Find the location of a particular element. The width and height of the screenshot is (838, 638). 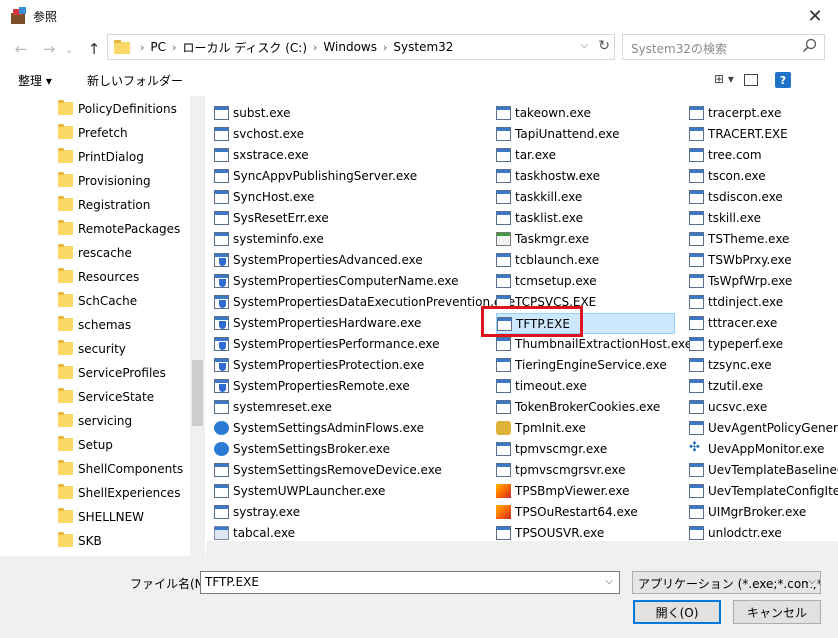

address-dropdown-icon: ⌵ is located at coordinates (584, 45).